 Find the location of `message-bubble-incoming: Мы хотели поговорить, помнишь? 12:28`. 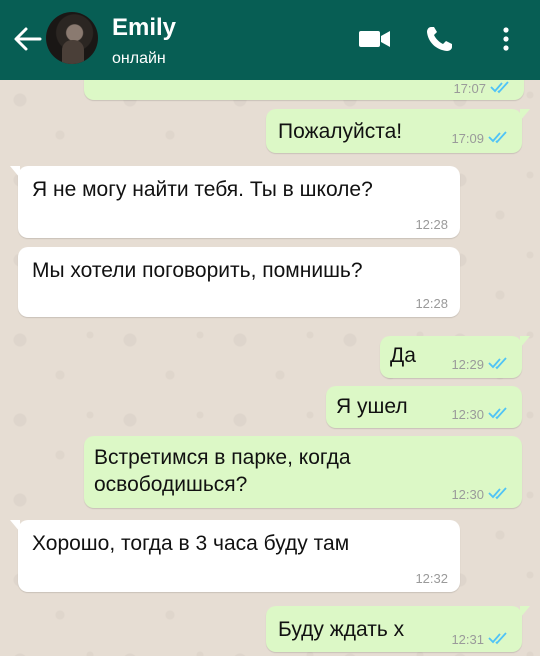

message-bubble-incoming: Мы хотели поговорить, помнишь? 12:28 is located at coordinates (239, 282).